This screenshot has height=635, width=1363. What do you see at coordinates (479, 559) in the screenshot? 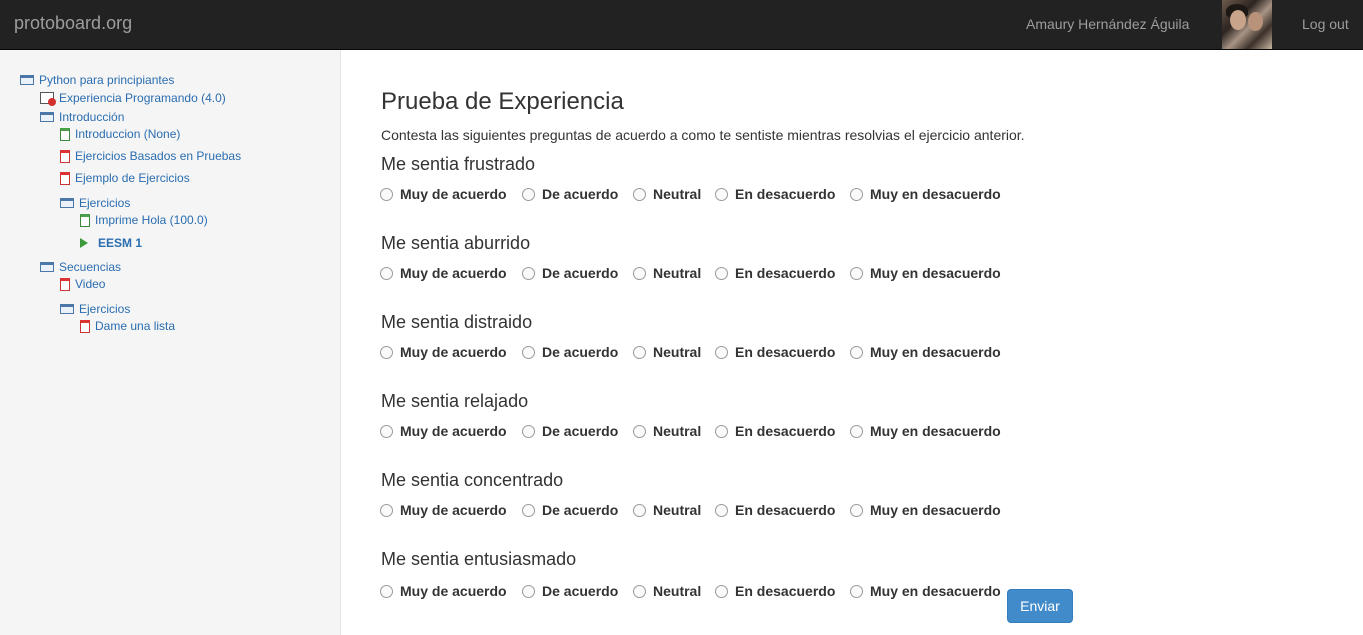
I see `question-title: Me sentia entusiasmado` at bounding box center [479, 559].